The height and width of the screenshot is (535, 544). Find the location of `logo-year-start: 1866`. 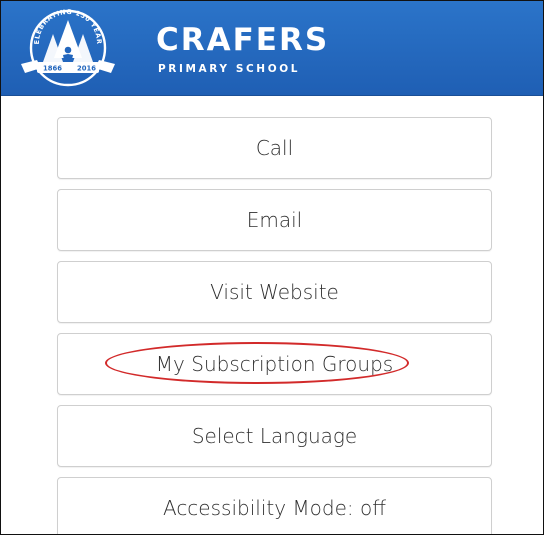

logo-year-start: 1866 is located at coordinates (52, 69).